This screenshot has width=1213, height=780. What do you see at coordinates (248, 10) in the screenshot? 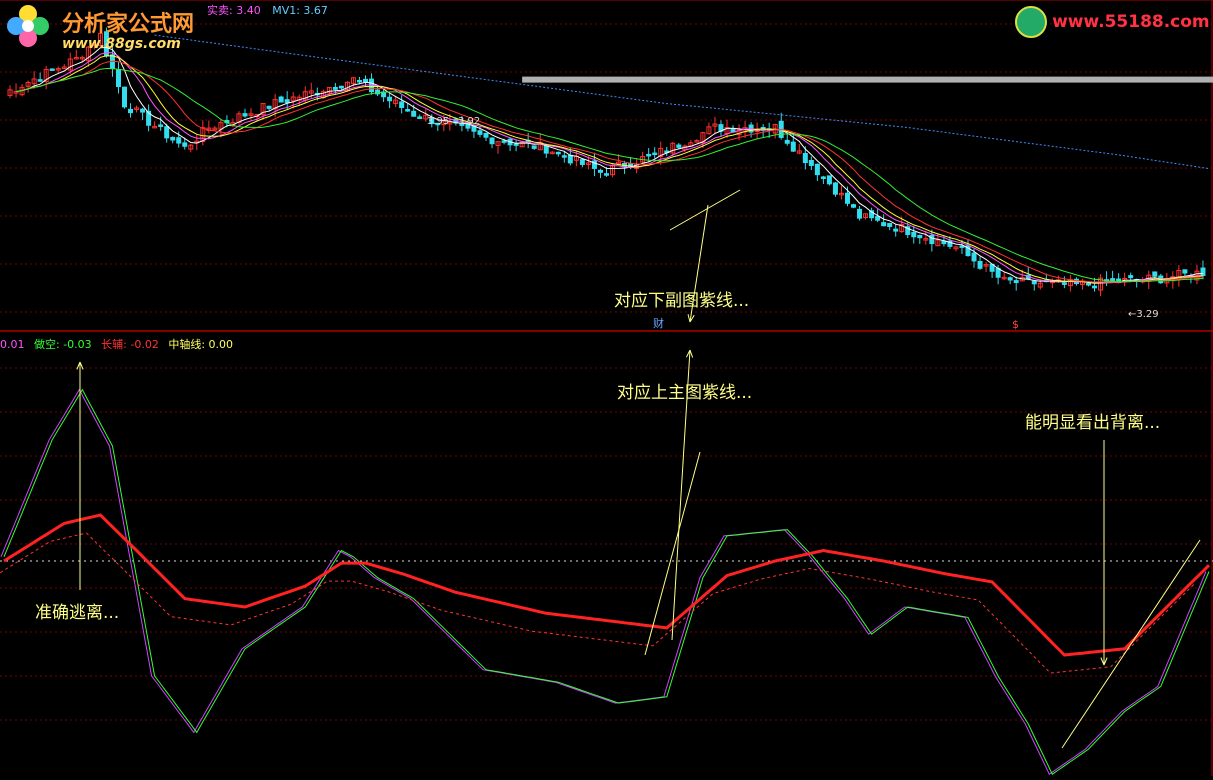
I see `main-header-value: 3.40` at bounding box center [248, 10].